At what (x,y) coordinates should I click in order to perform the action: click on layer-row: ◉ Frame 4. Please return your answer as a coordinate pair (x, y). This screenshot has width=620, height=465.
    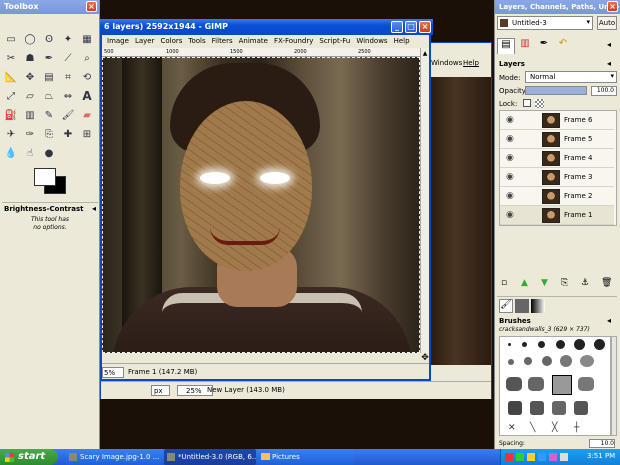
    Looking at the image, I should click on (557, 158).